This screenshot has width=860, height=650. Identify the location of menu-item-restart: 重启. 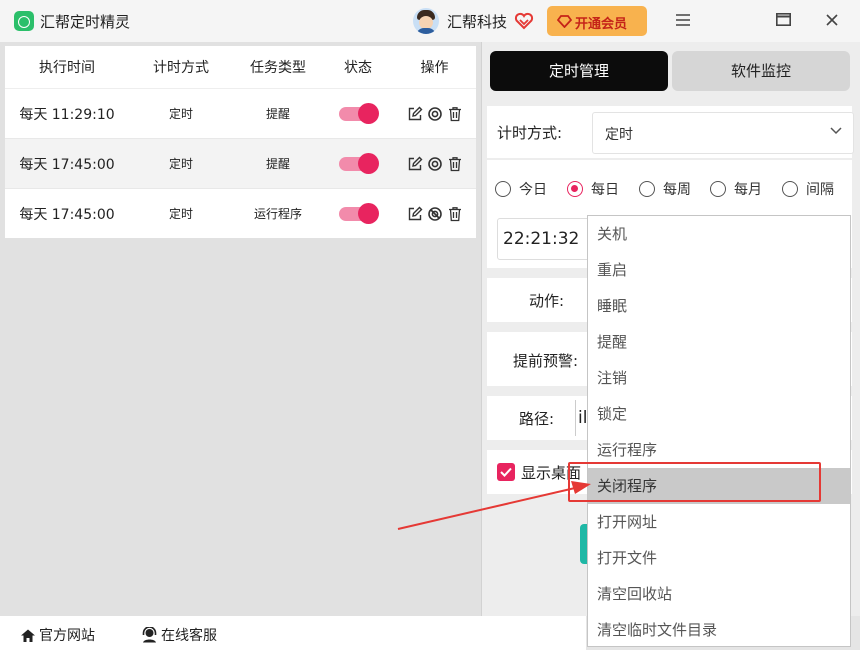
(719, 270).